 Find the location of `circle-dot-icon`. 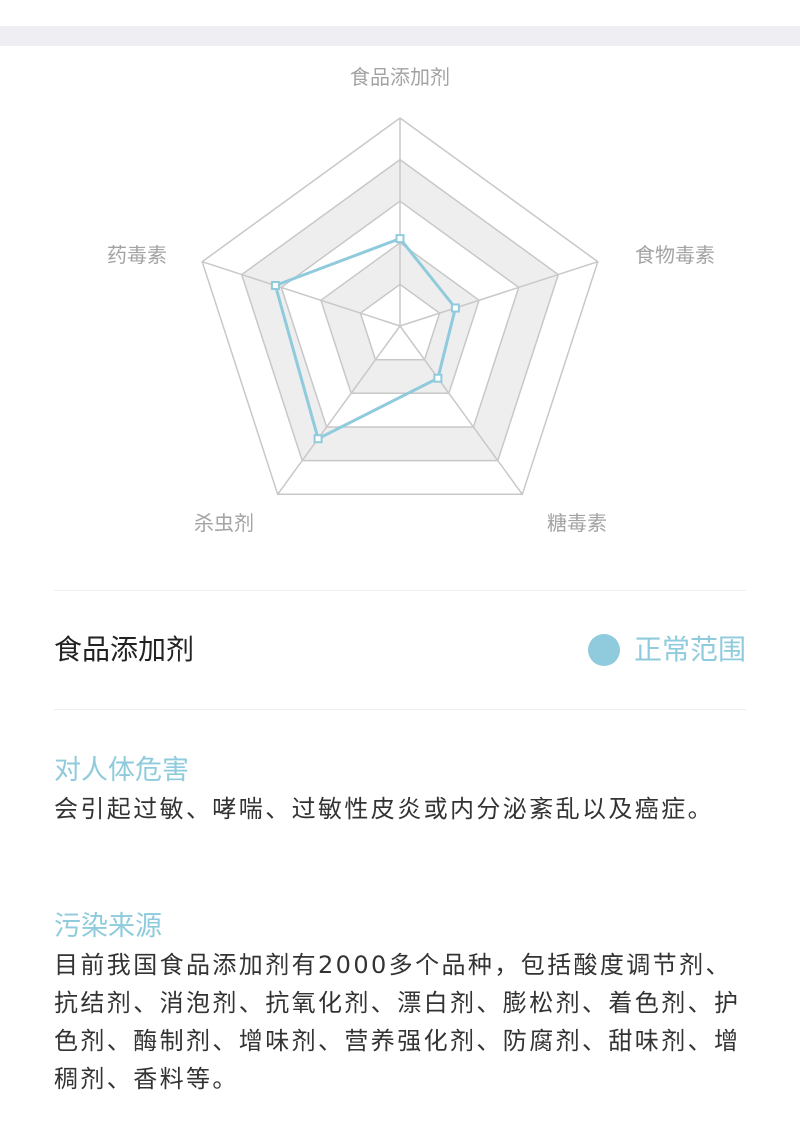

circle-dot-icon is located at coordinates (603, 650).